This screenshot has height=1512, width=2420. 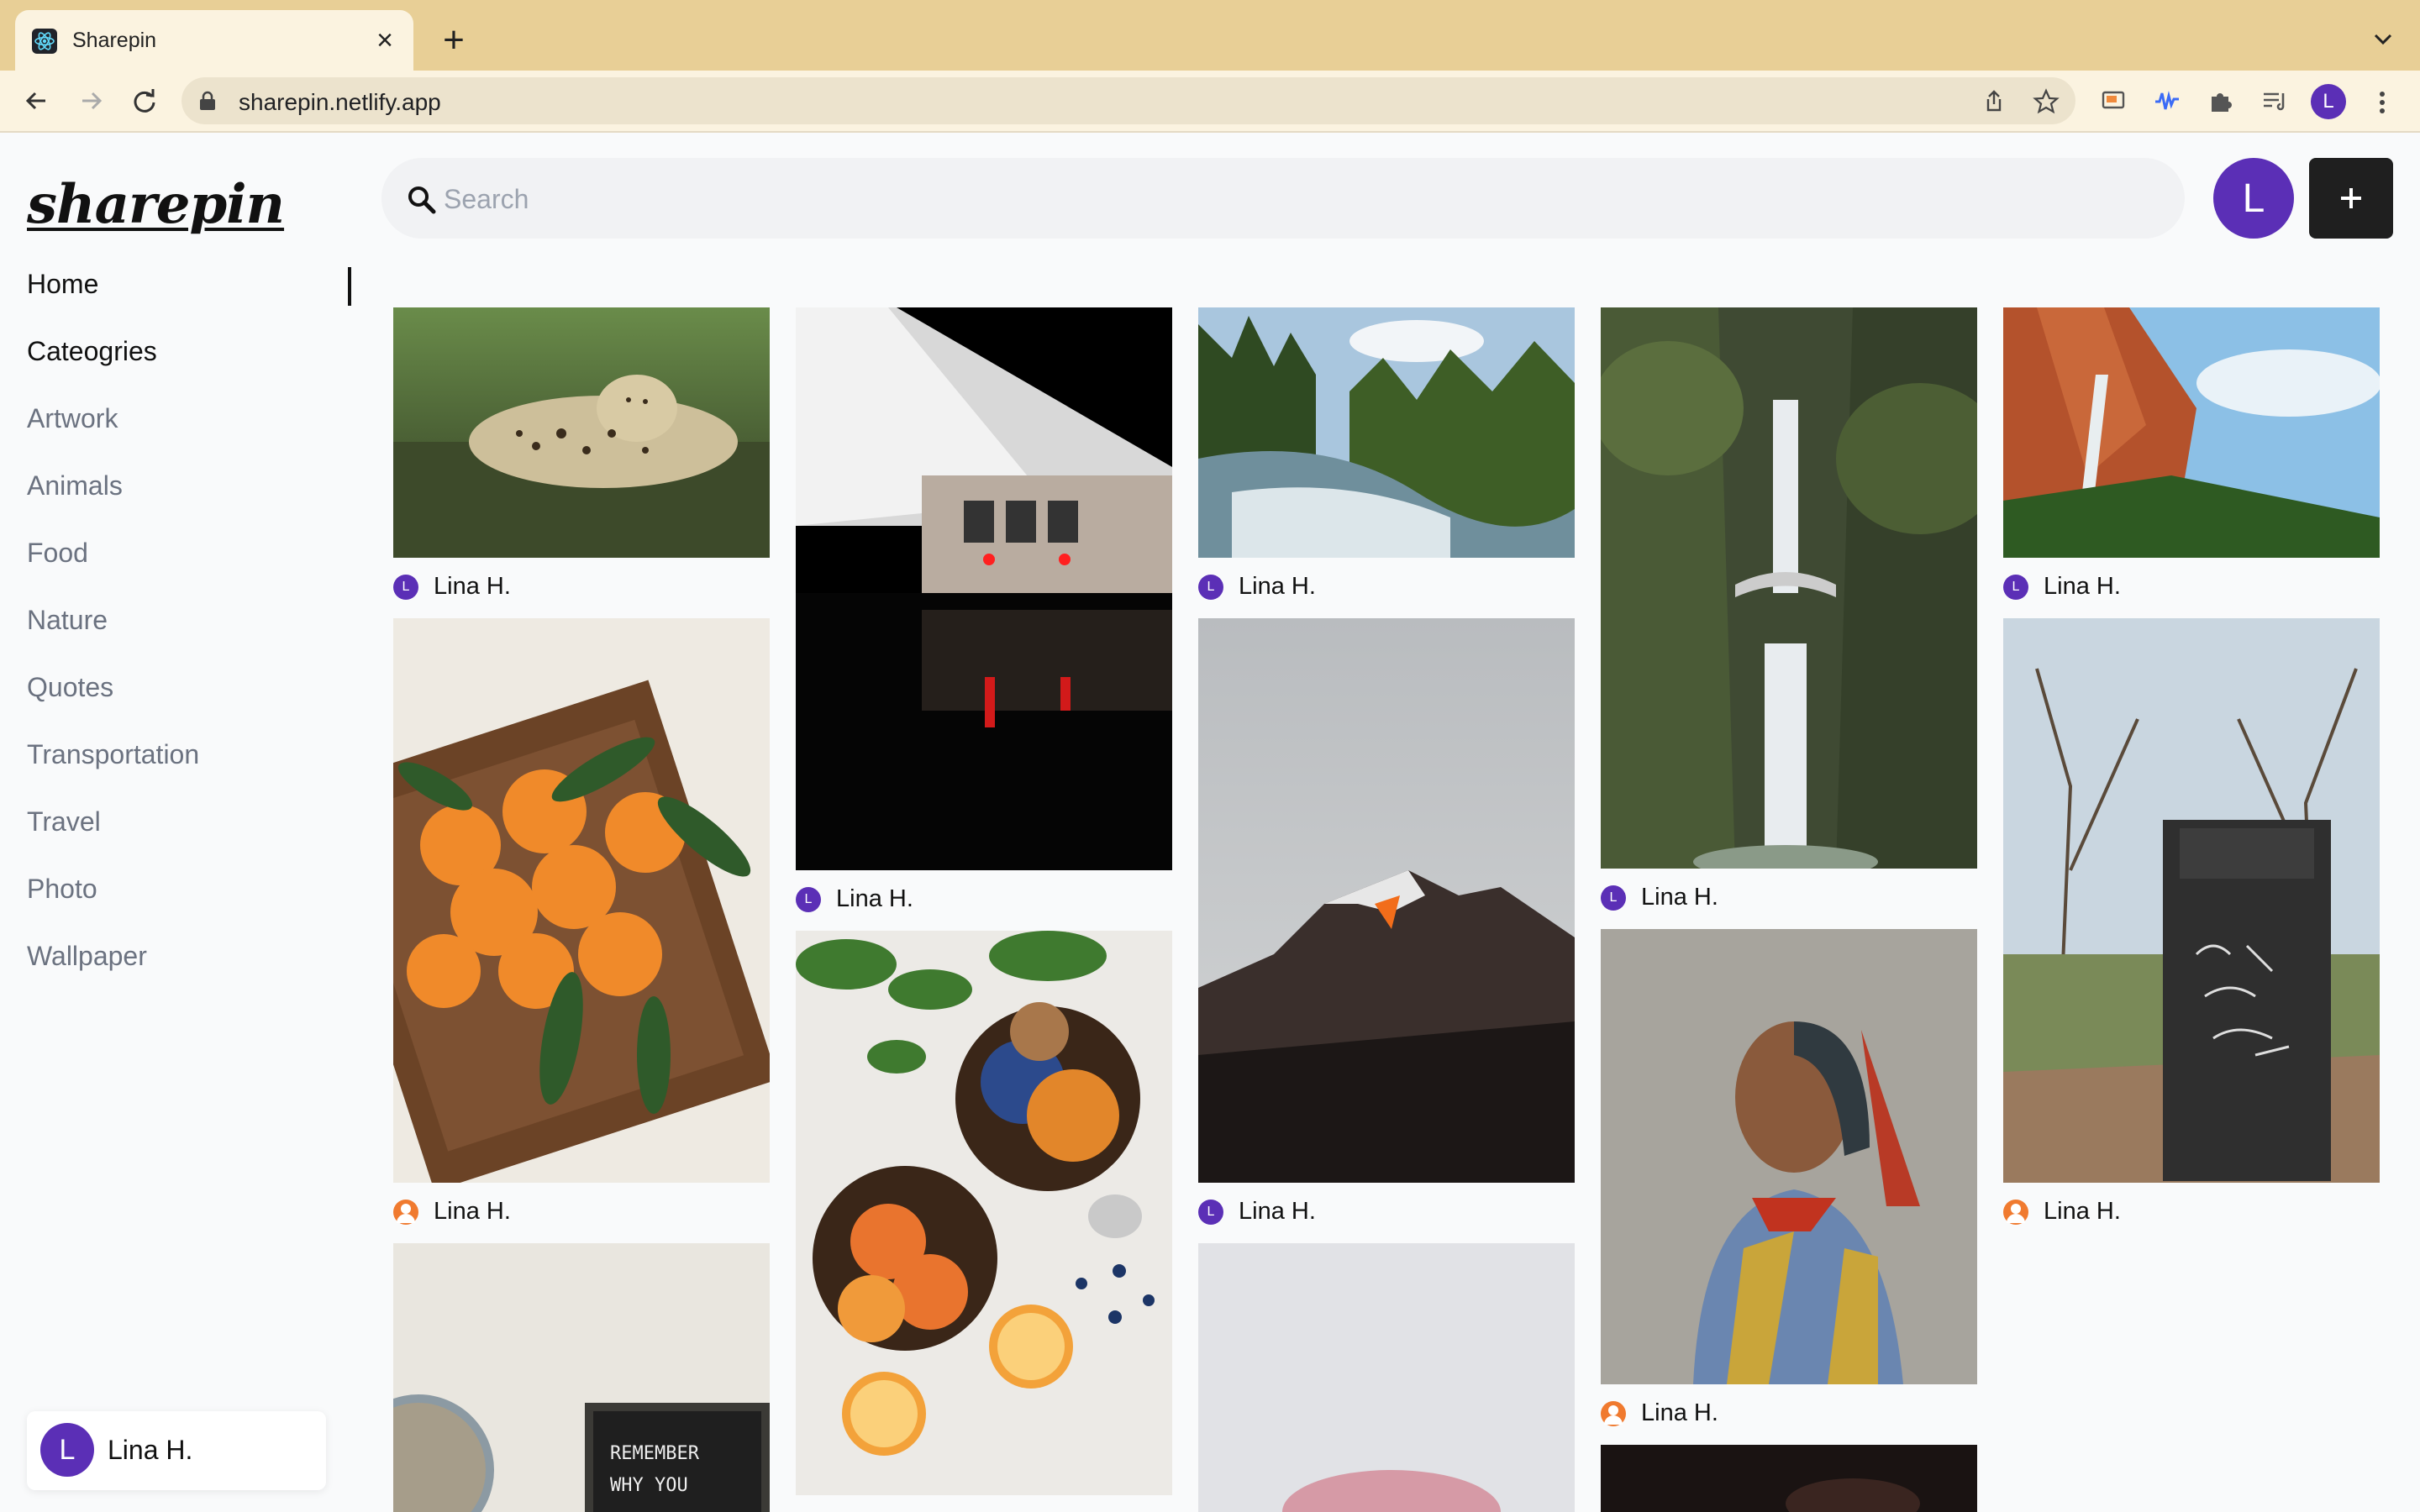 I want to click on address-bar: sharepin.netlify.app, so click(x=1128, y=100).